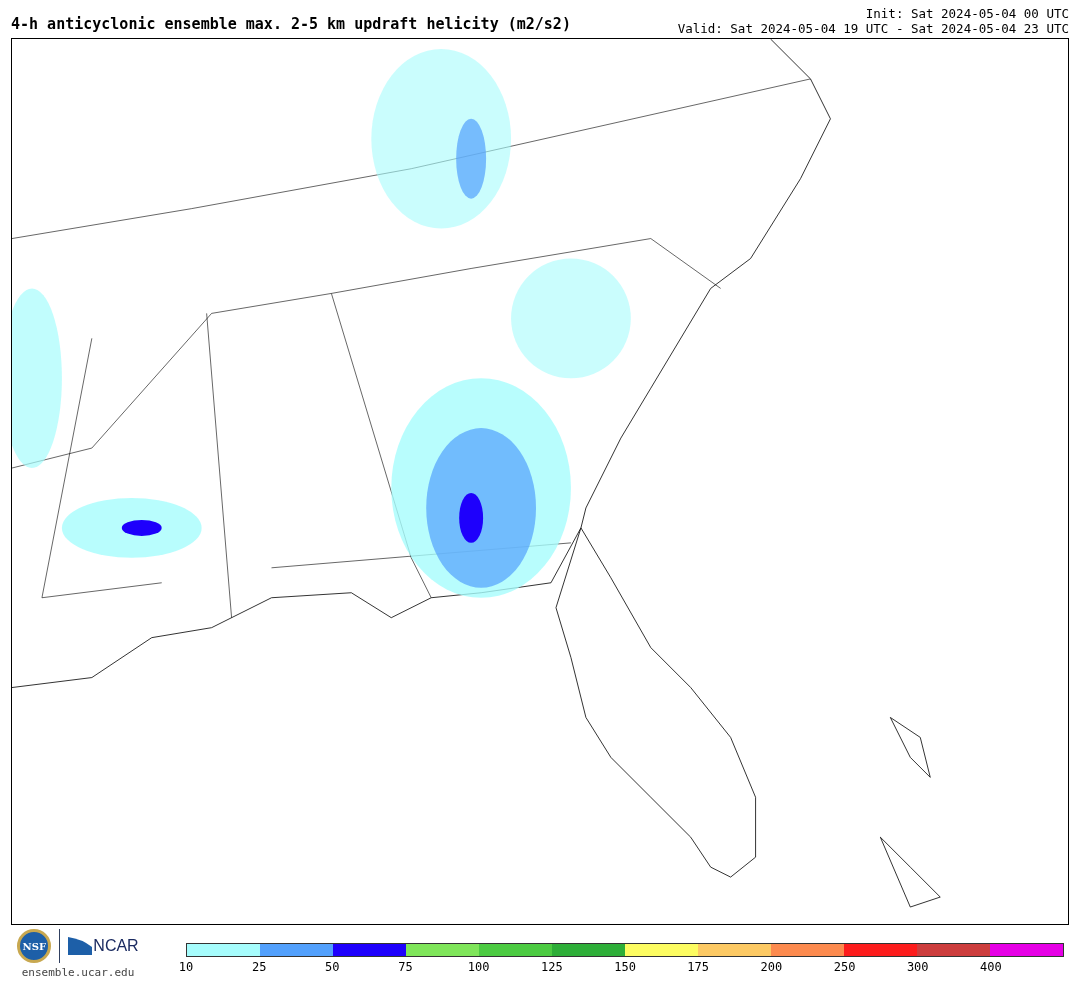 The height and width of the screenshot is (988, 1080). I want to click on colorbar-tick-label: 25, so click(259, 967).